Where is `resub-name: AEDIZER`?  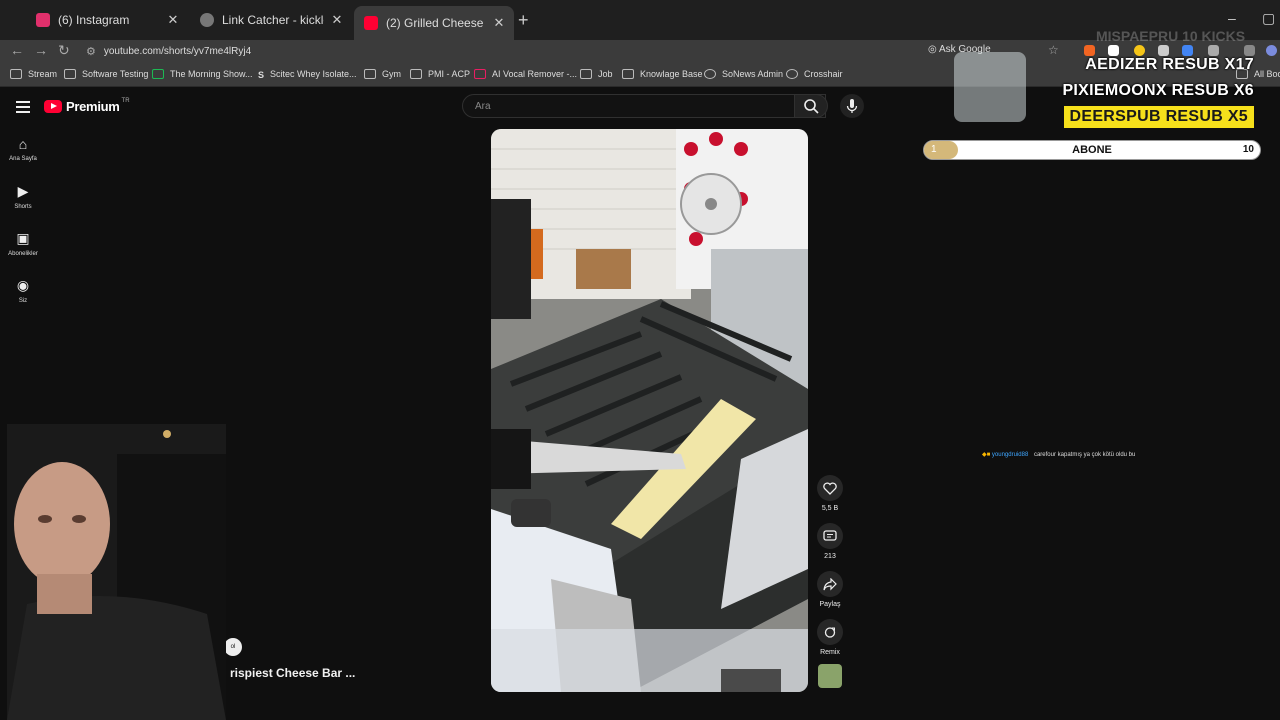
resub-name: AEDIZER is located at coordinates (1121, 64).